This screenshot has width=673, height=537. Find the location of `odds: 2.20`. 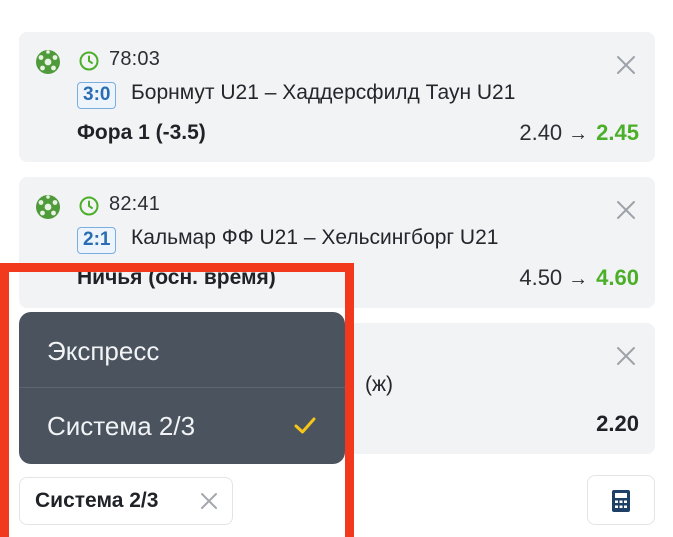

odds: 2.20 is located at coordinates (617, 423).